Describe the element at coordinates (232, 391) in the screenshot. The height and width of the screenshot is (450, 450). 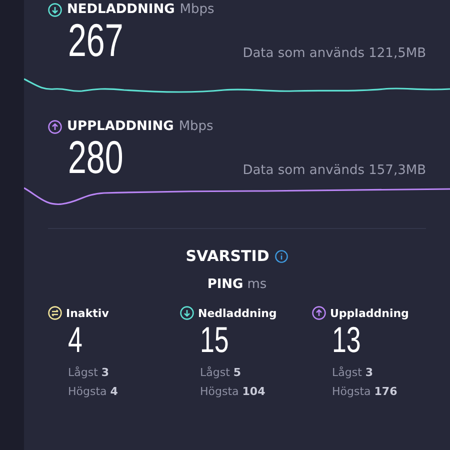
I see `highest-ping-text: Högsta 104` at that location.